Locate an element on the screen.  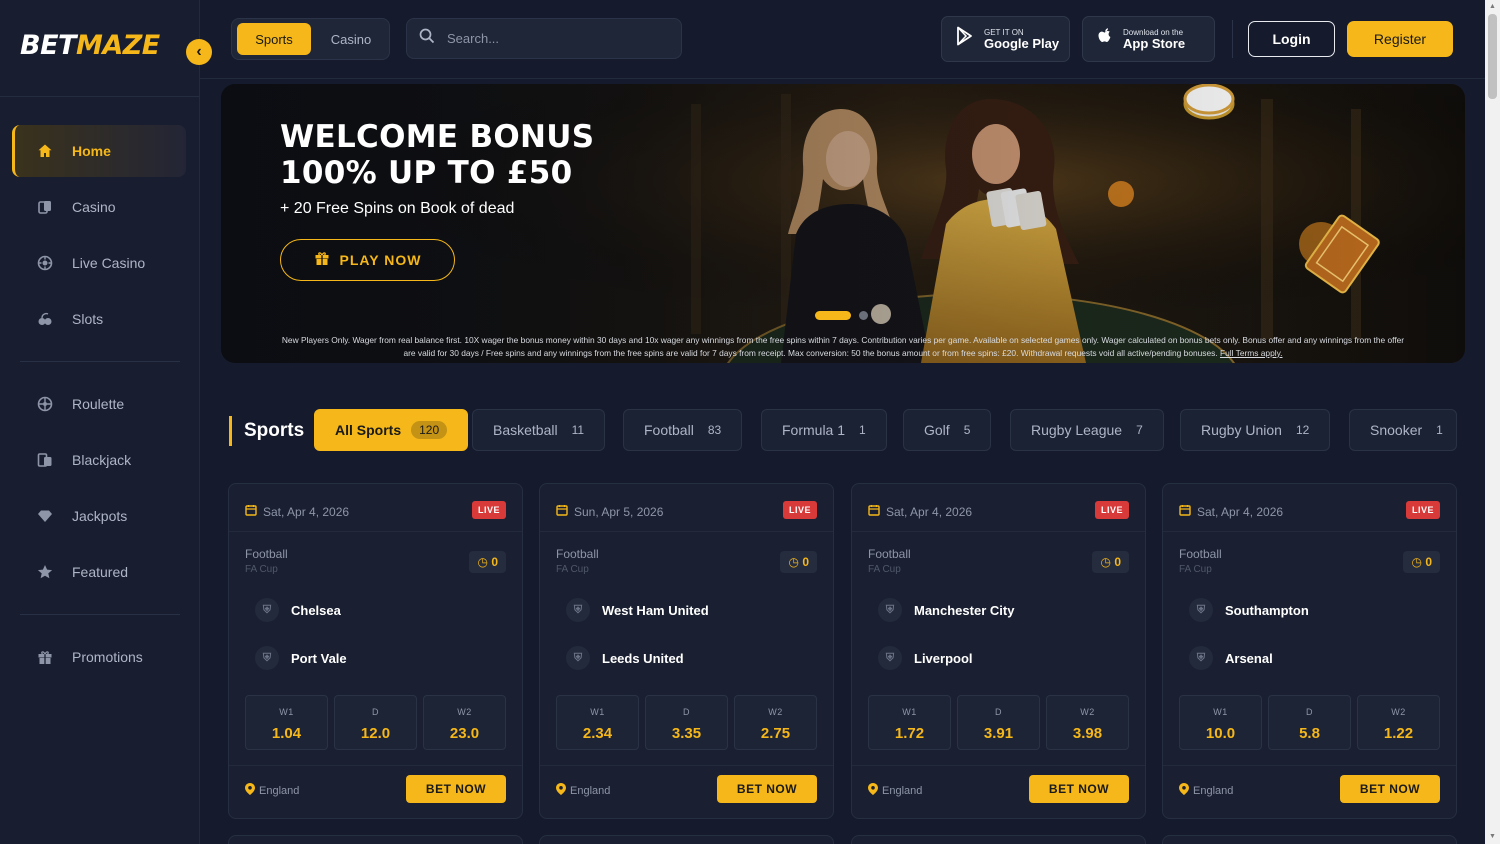
odds-value: 3.98 is located at coordinates (1087, 733).